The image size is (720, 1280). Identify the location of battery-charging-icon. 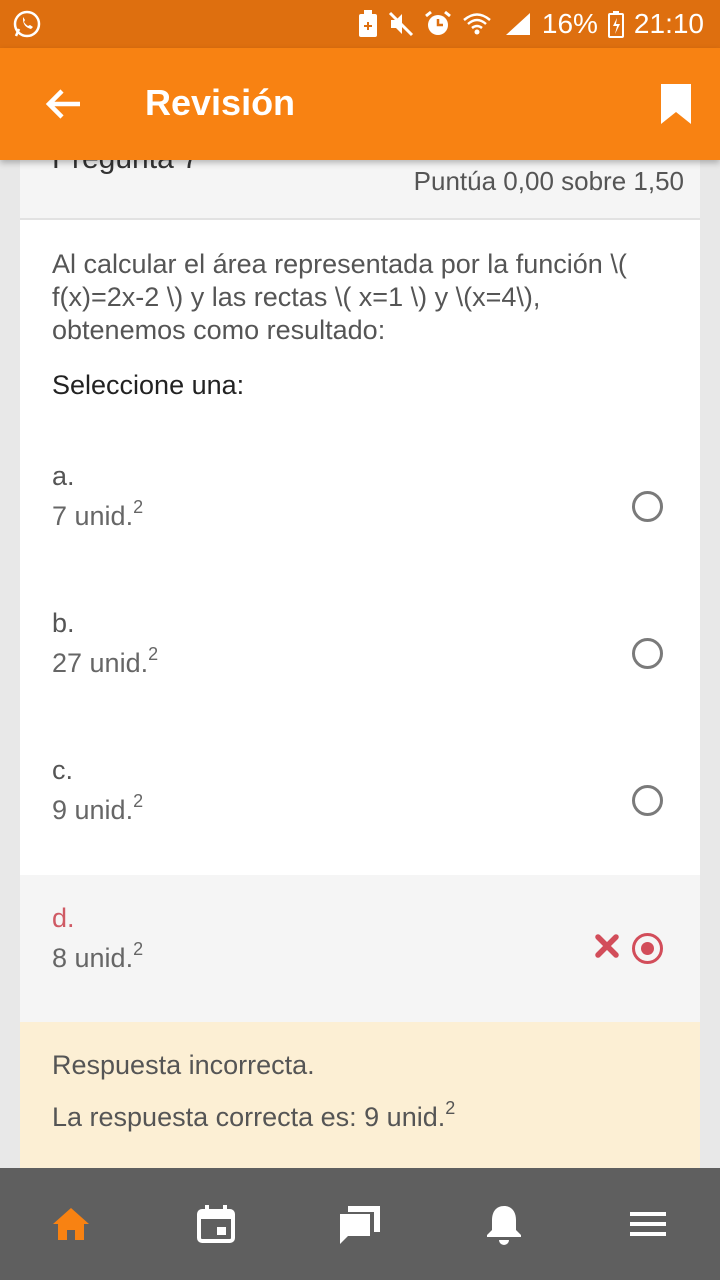
(615, 24).